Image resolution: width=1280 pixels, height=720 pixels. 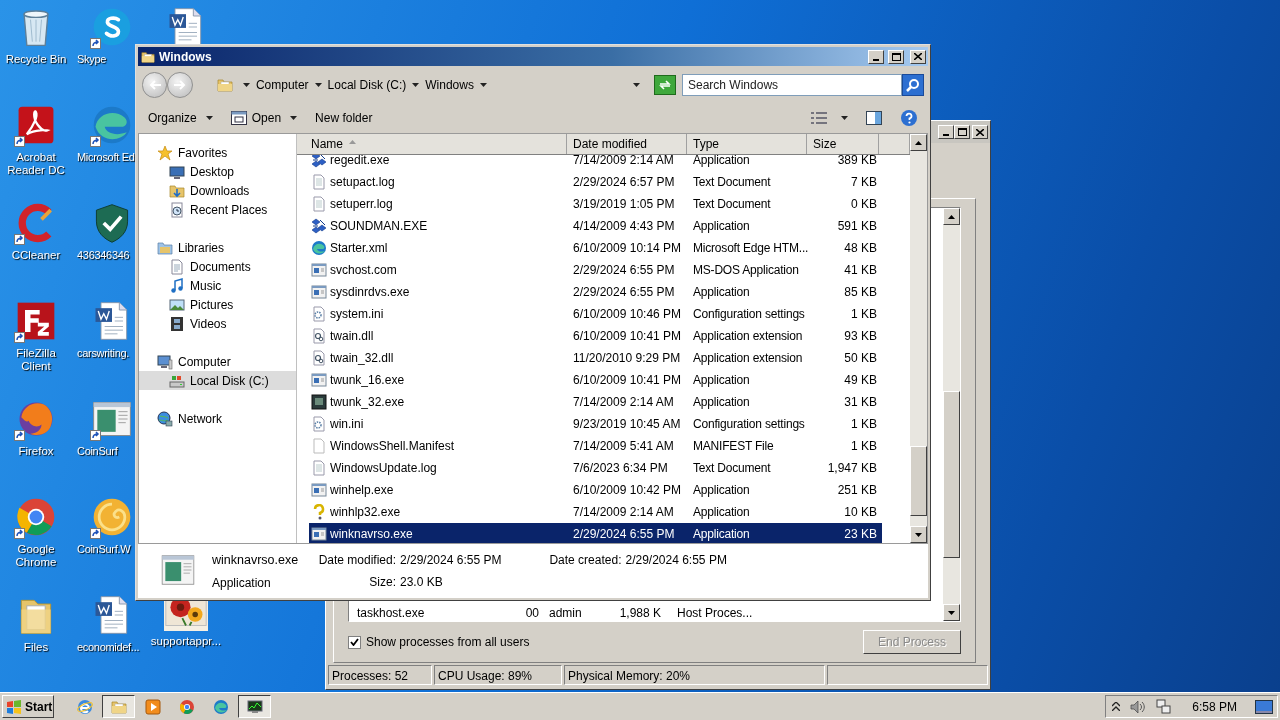 I want to click on clock: 6:58 PM, so click(x=1214, y=706).